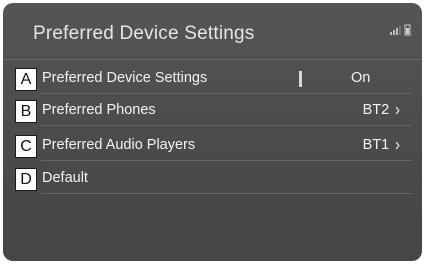 The width and height of the screenshot is (425, 264). Describe the element at coordinates (26, 79) in the screenshot. I see `callout-badge: A` at that location.